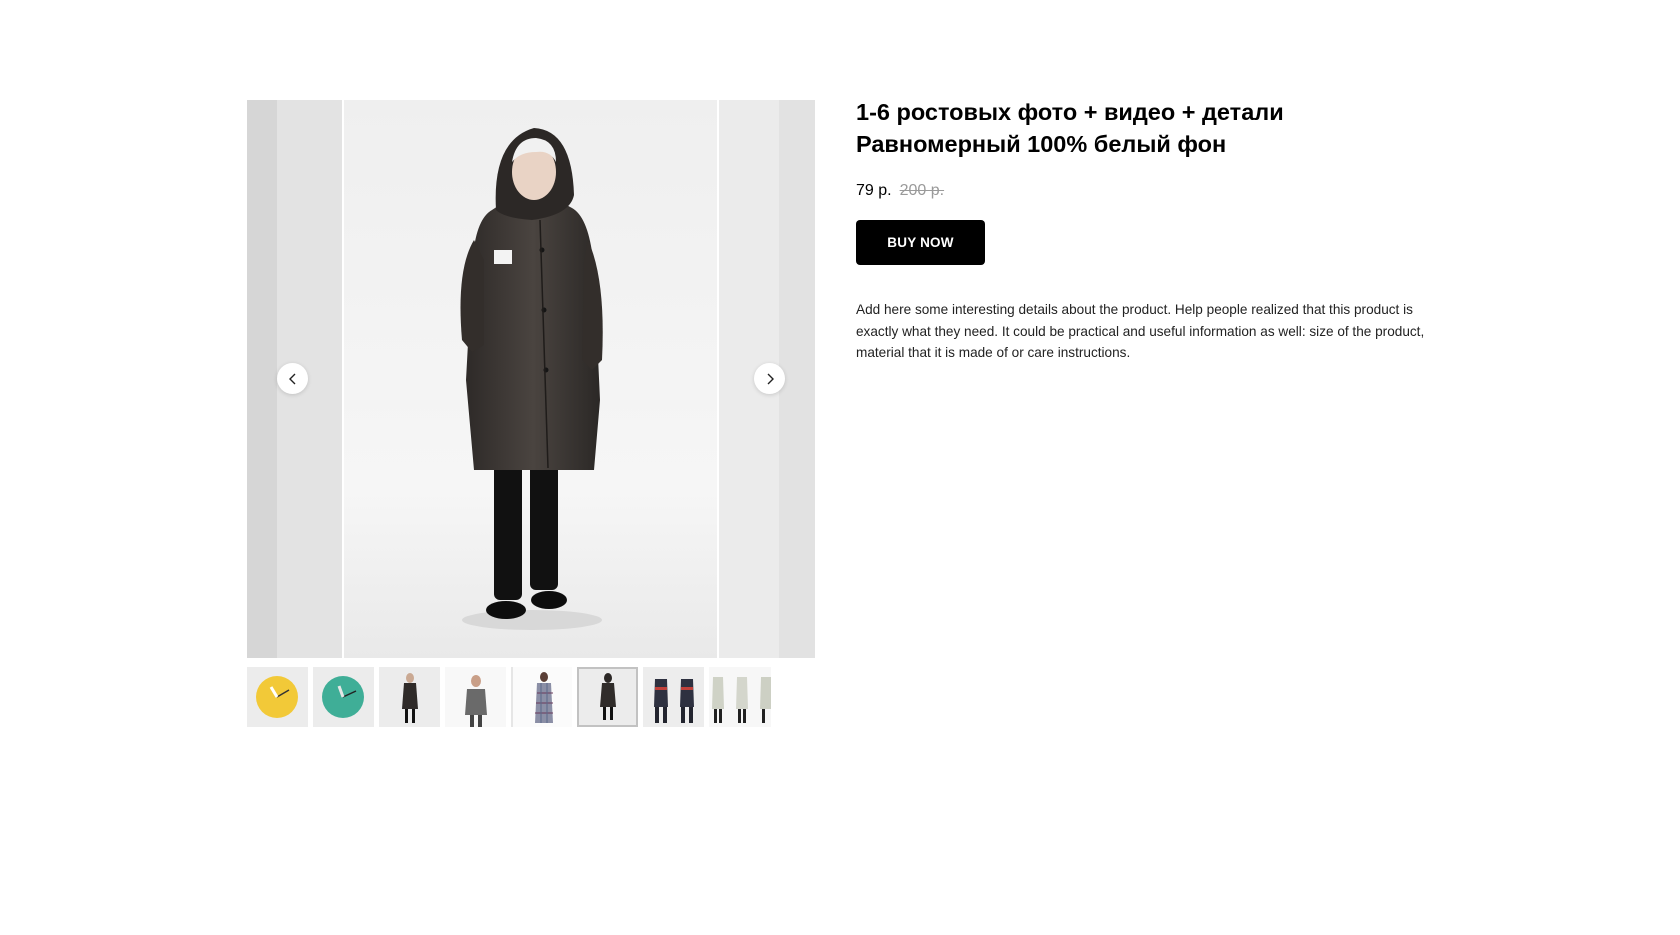 The width and height of the screenshot is (1680, 935). Describe the element at coordinates (1041, 144) in the screenshot. I see `product-title-line2: Равномерный 100% белый фон` at that location.